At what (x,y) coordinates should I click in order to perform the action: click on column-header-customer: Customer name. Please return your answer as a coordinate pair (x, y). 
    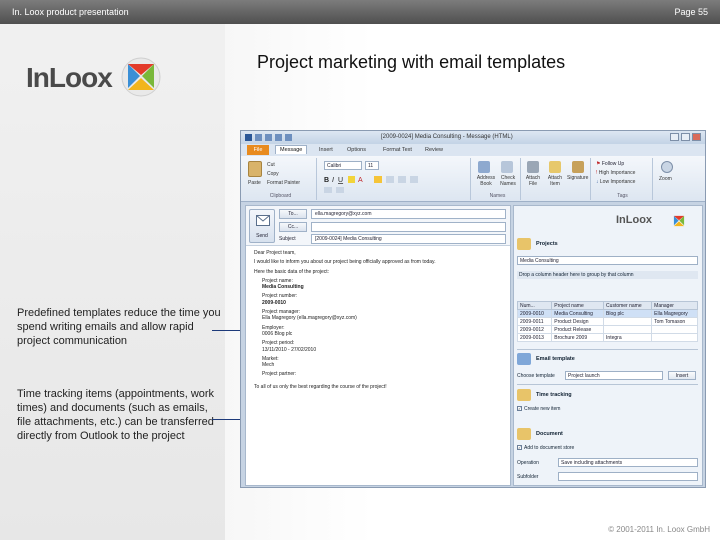
    Looking at the image, I should click on (628, 305).